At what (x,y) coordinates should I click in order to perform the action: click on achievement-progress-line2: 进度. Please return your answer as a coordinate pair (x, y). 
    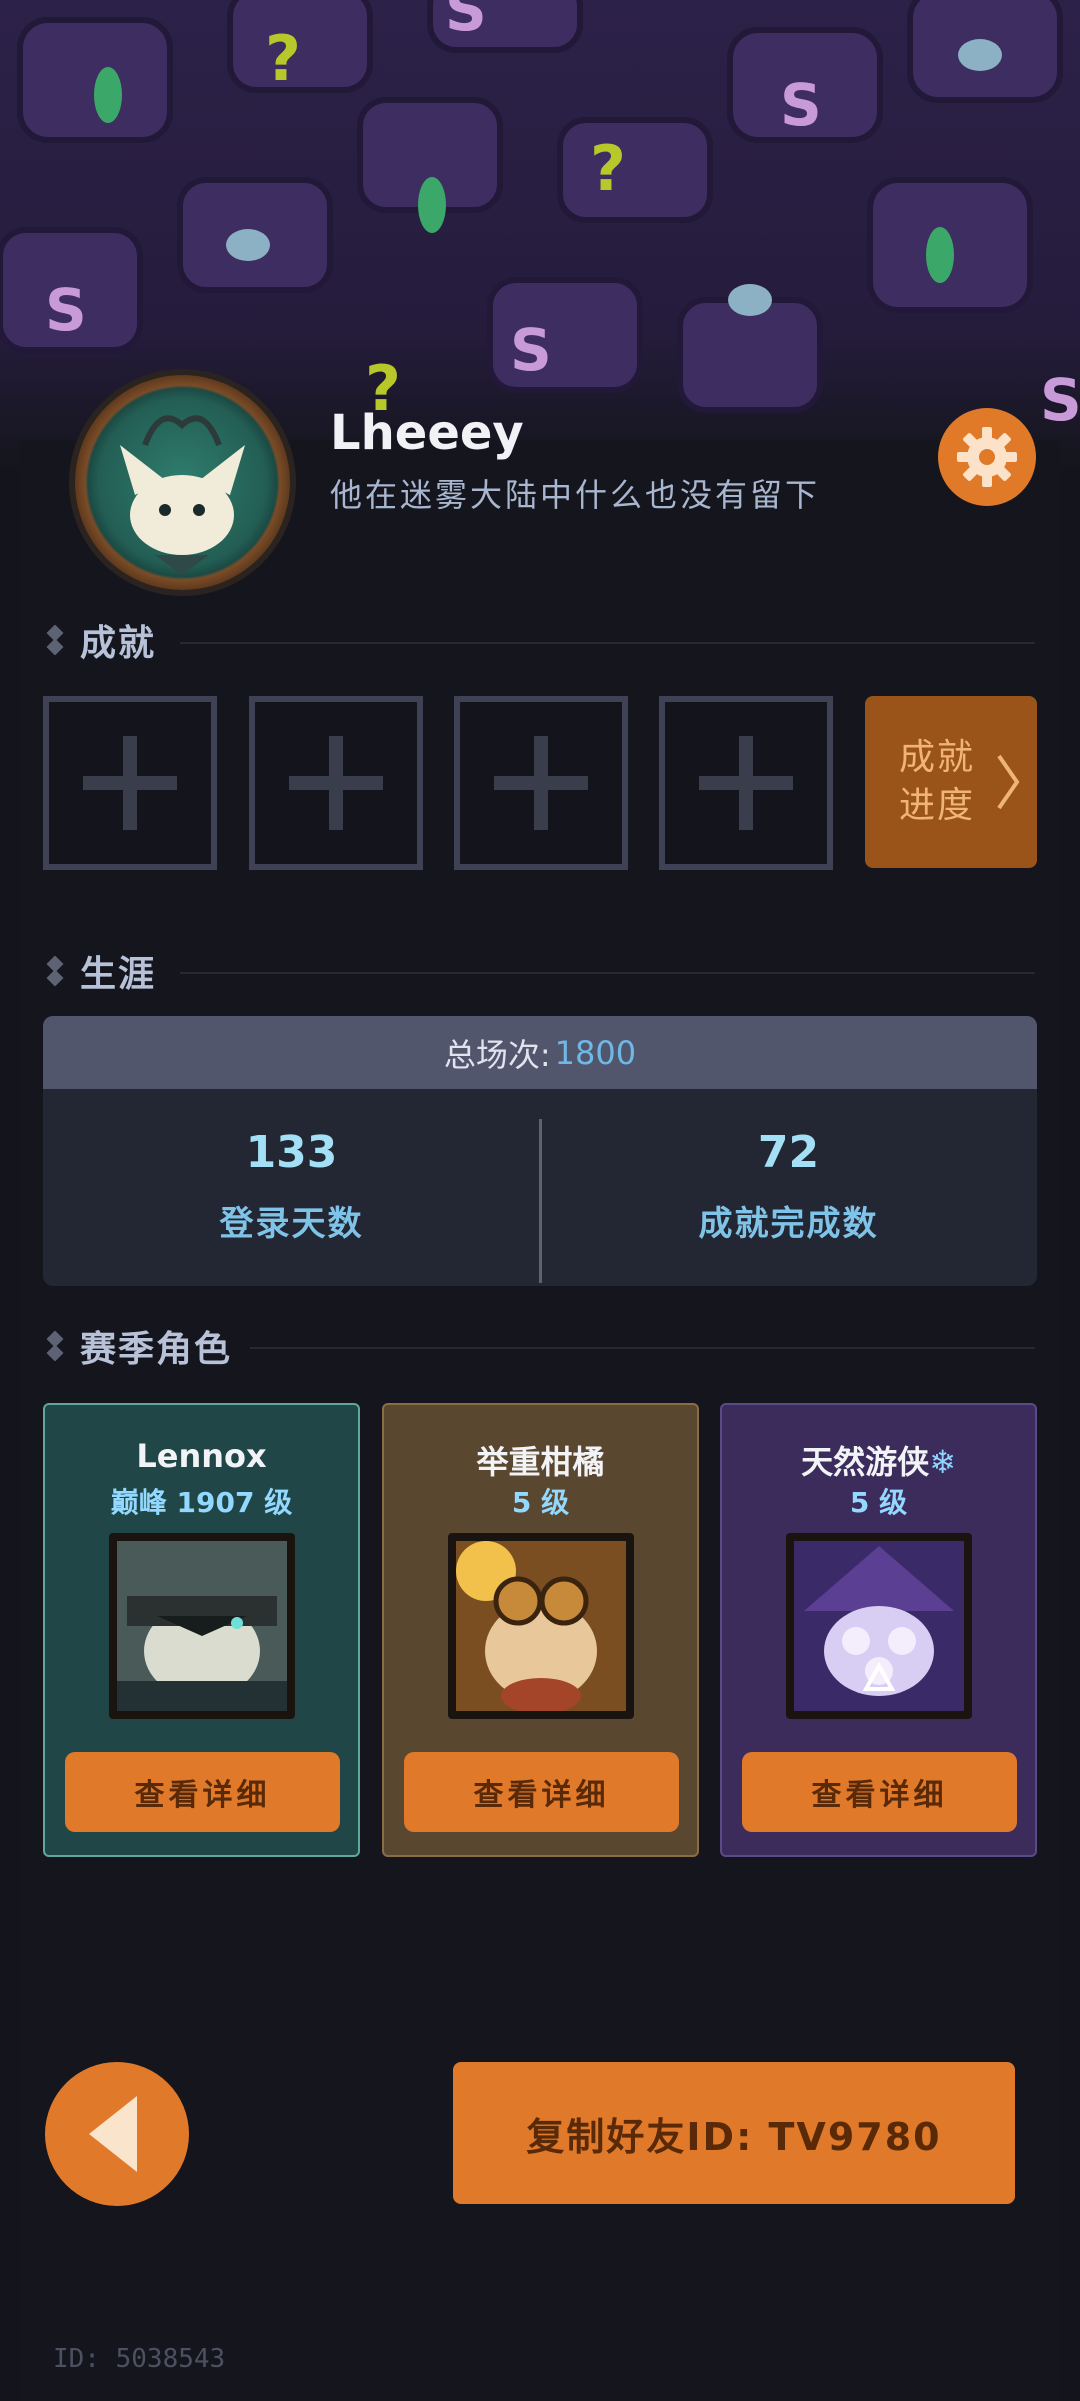
    Looking at the image, I should click on (936, 805).